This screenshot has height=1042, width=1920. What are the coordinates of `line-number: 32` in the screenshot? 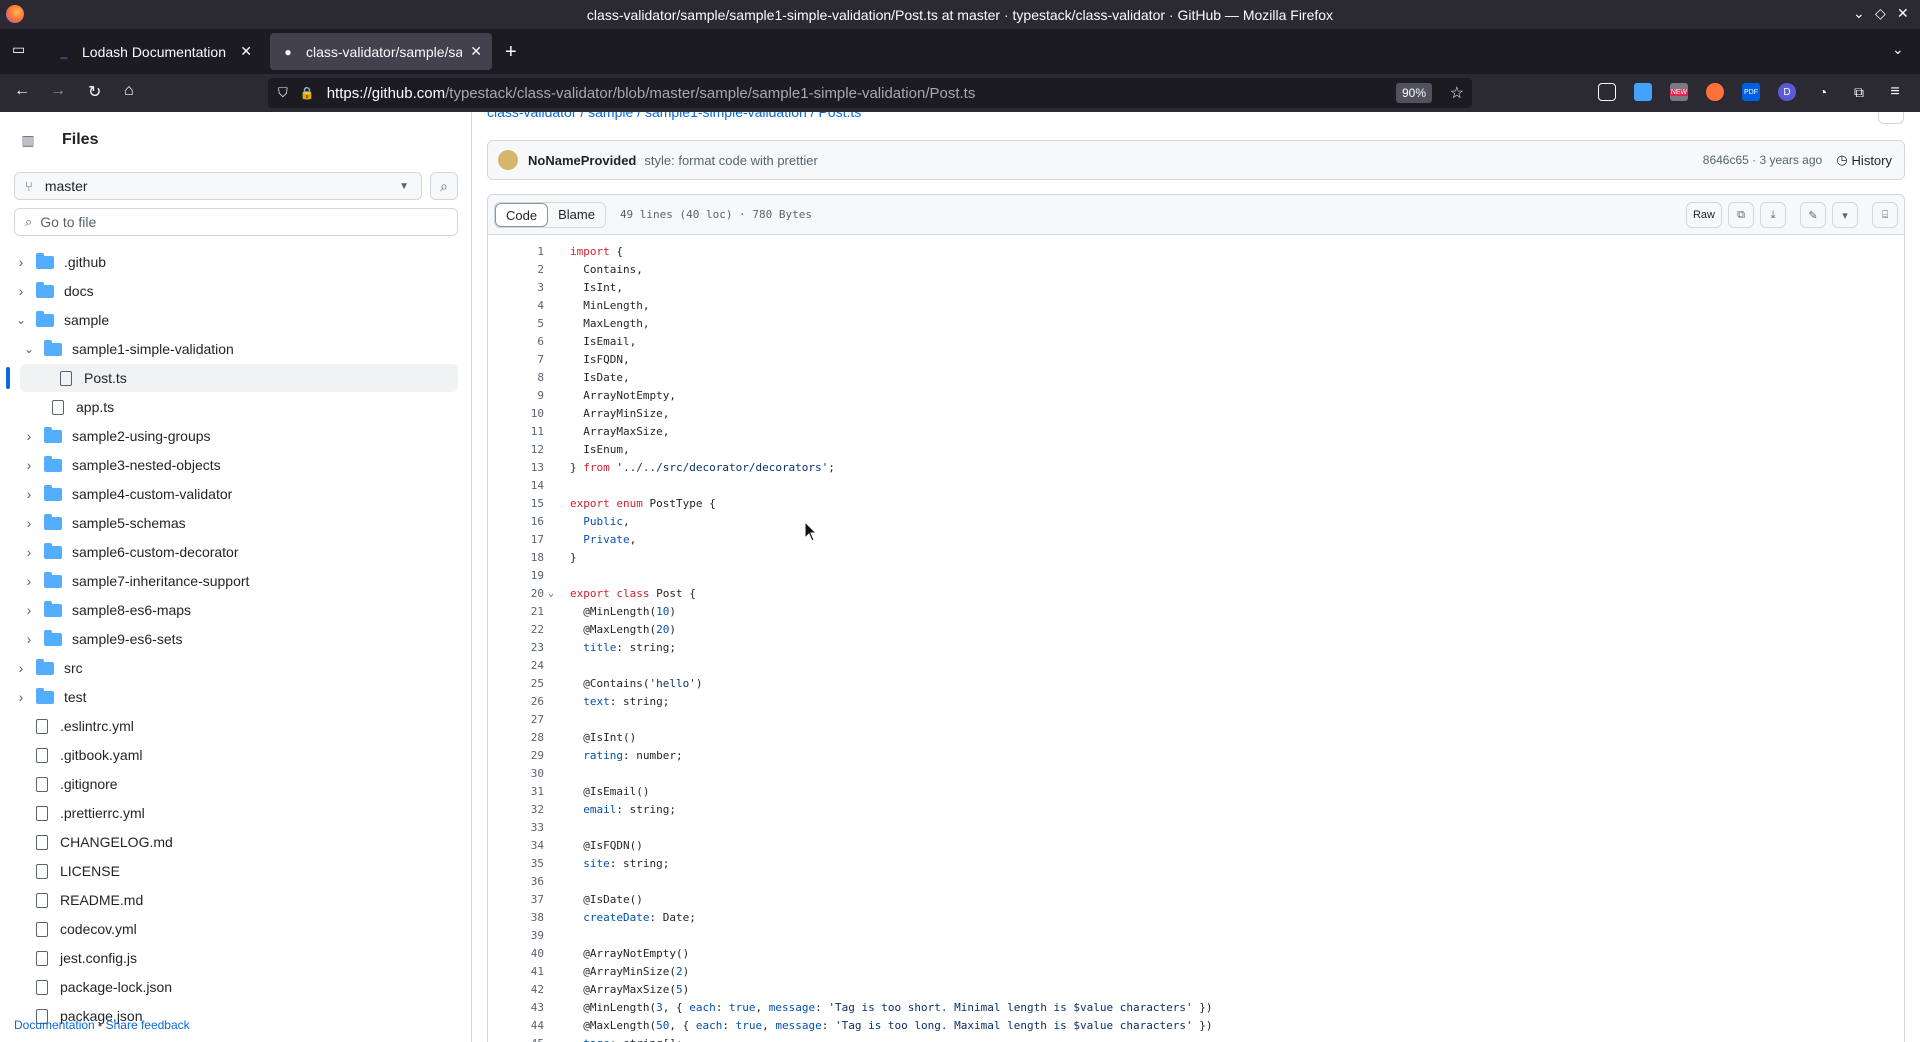 It's located at (516, 810).